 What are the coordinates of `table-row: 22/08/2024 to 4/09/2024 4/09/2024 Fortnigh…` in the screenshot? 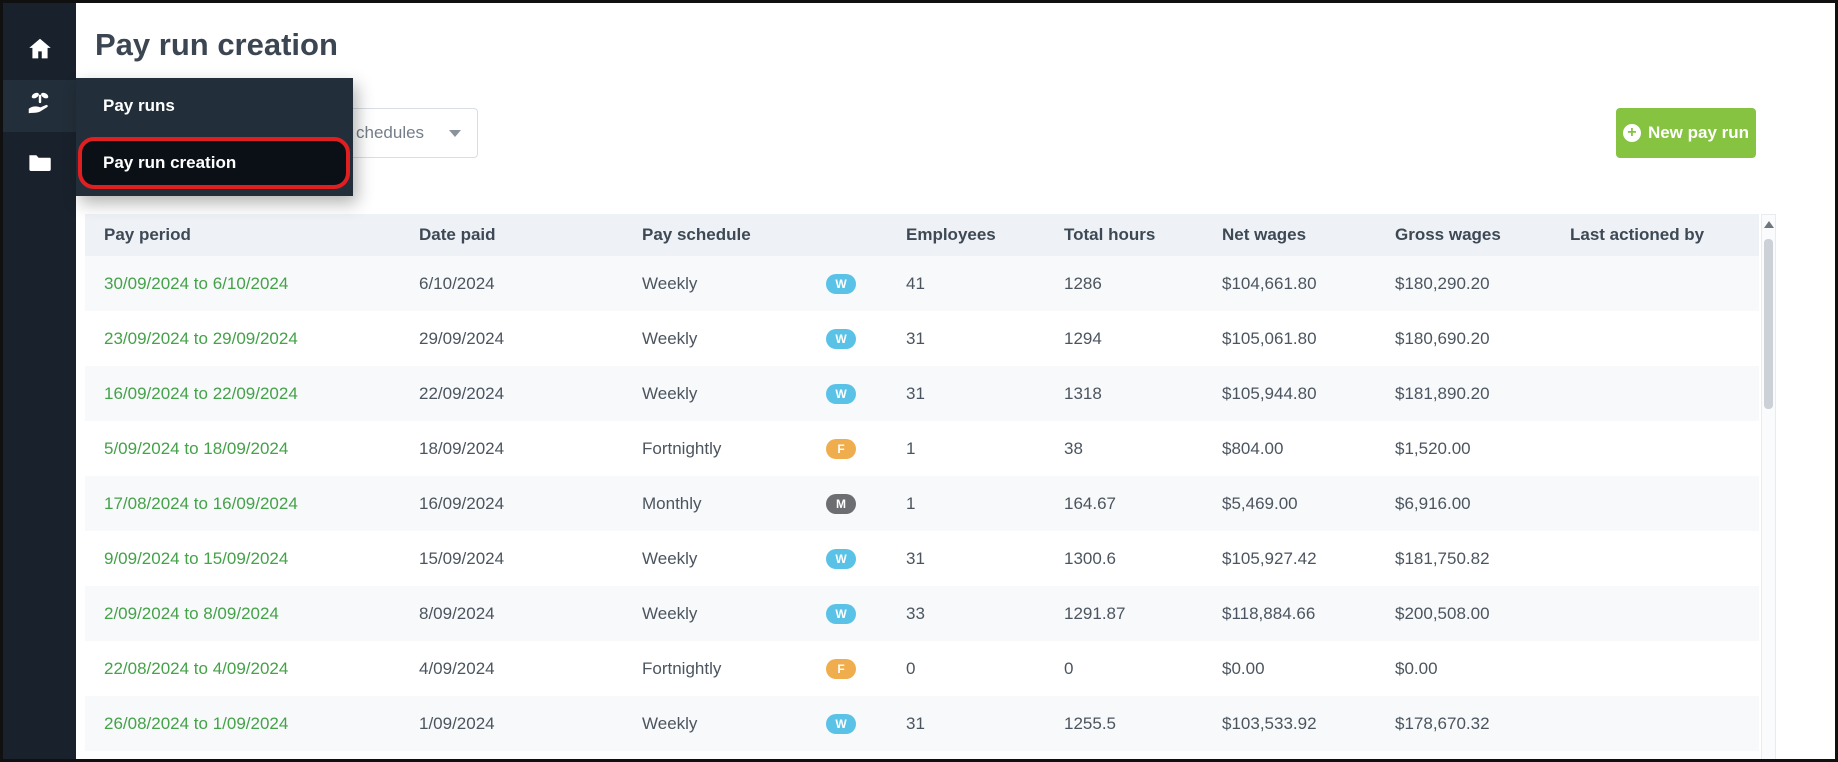 It's located at (922, 668).